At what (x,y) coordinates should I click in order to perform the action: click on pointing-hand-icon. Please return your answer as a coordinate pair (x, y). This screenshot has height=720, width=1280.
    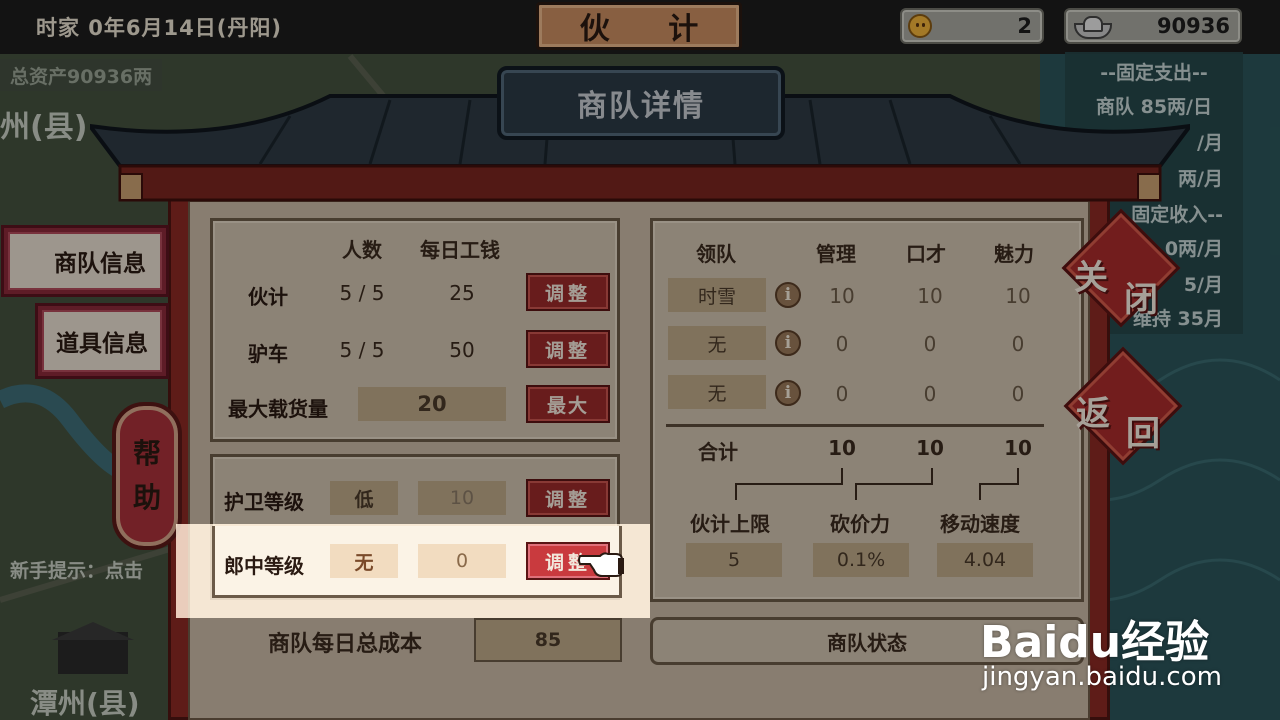
    Looking at the image, I should click on (601, 564).